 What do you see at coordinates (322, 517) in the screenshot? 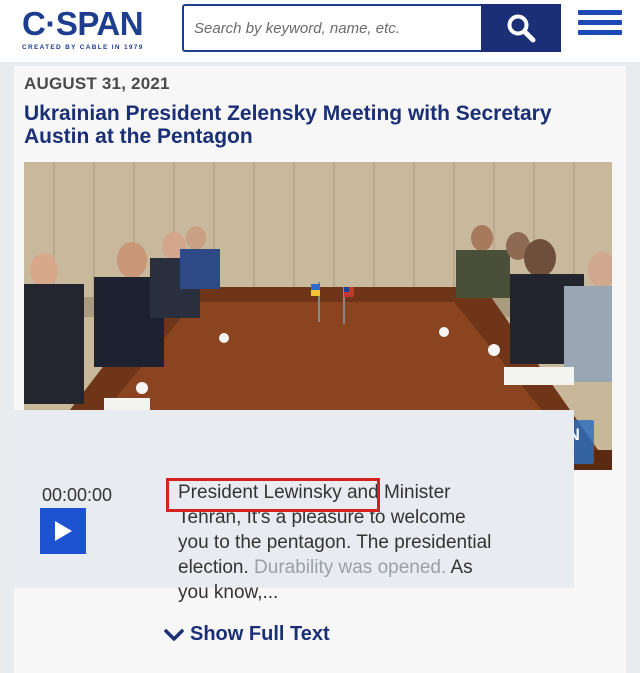
I see `transcript-line-2: Tehran, It's a pleasure to welcome` at bounding box center [322, 517].